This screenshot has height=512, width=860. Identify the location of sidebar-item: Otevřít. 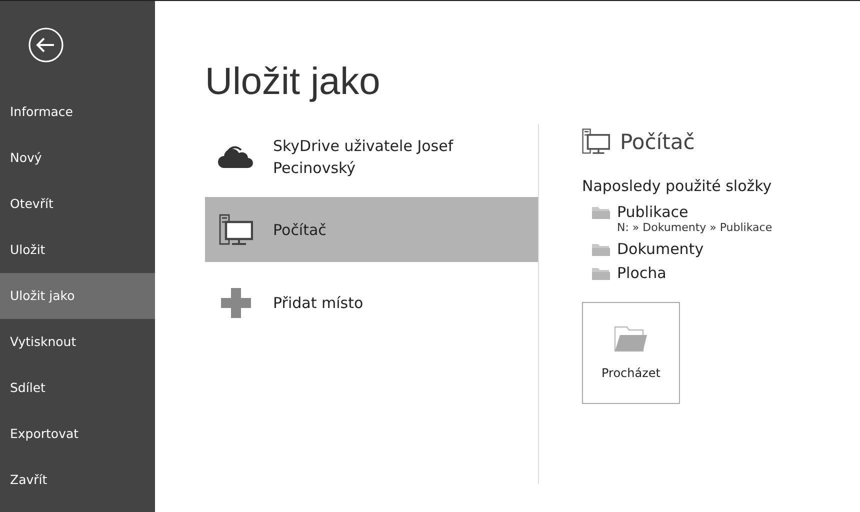
(77, 204).